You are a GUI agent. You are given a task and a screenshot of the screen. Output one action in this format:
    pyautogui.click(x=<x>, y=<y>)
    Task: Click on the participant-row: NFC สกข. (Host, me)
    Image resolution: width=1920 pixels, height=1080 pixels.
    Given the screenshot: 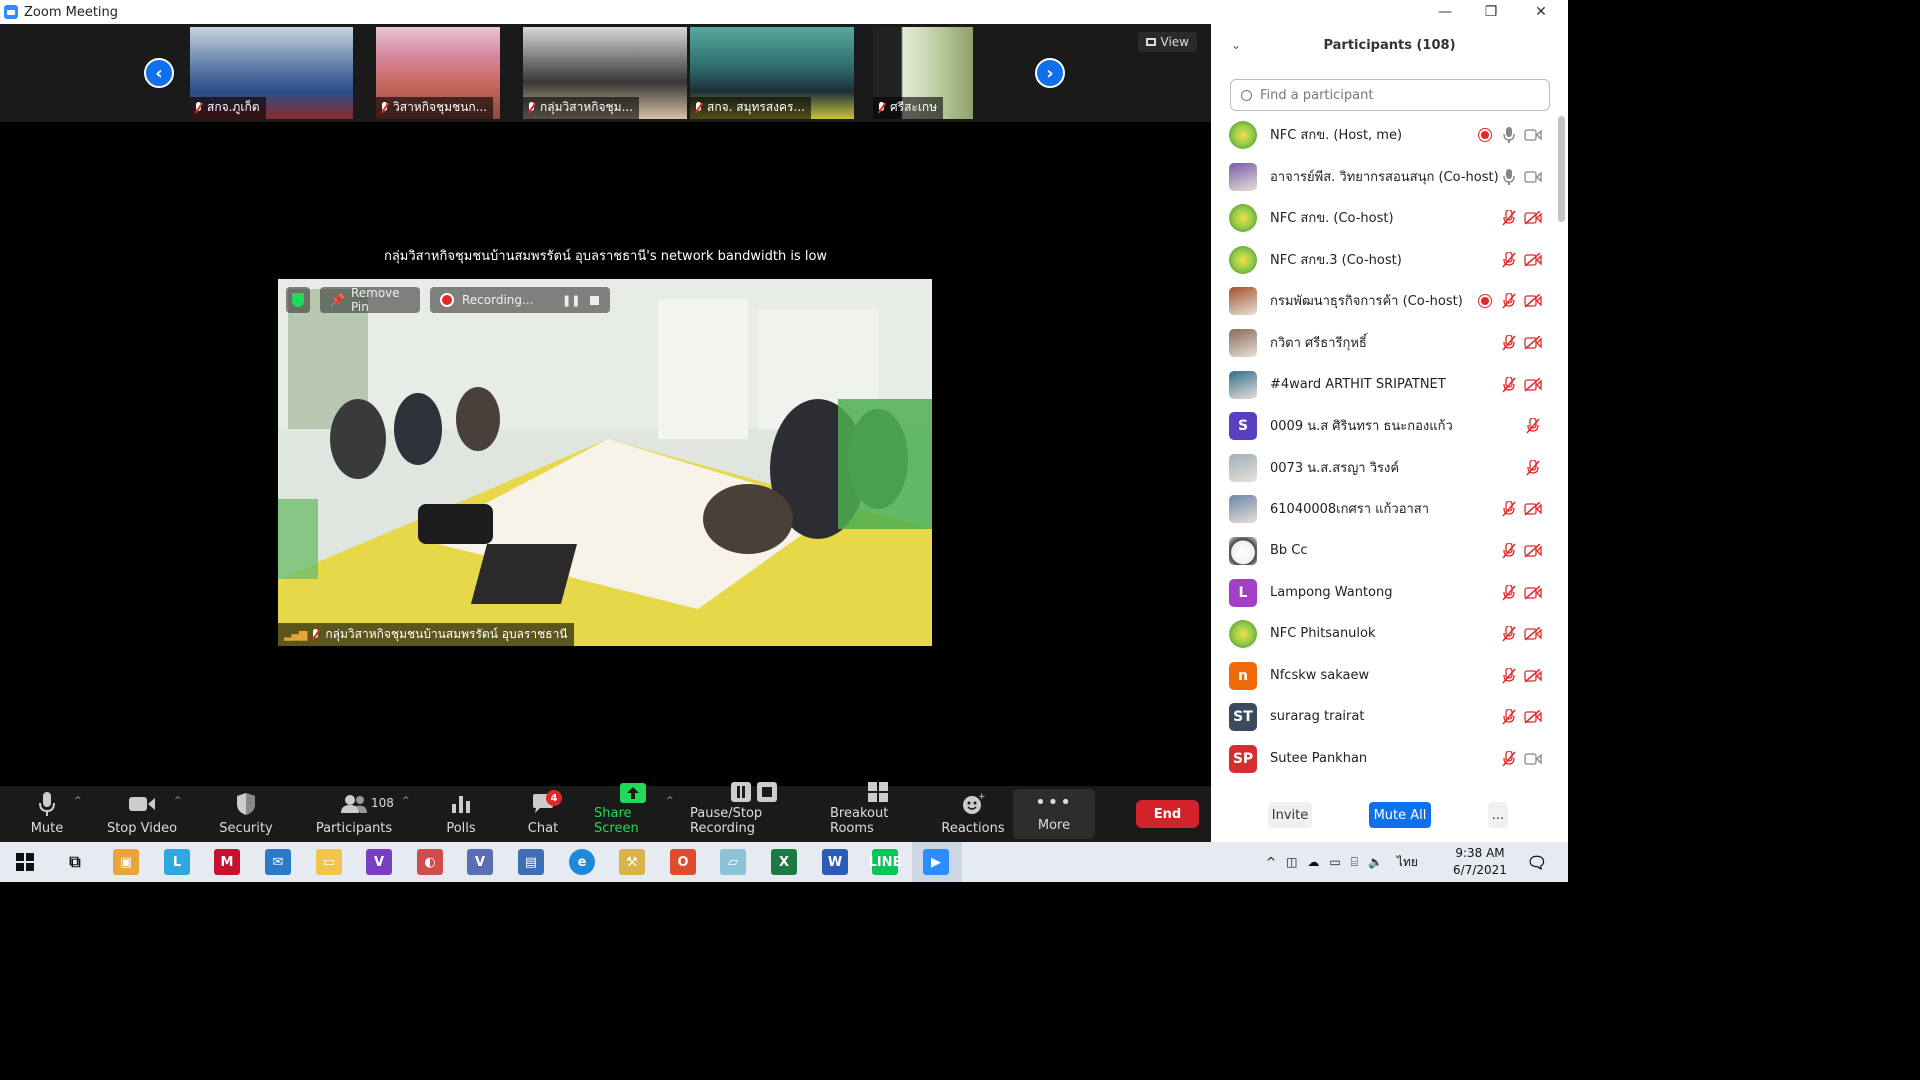 What is the action you would take?
    pyautogui.click(x=1381, y=134)
    